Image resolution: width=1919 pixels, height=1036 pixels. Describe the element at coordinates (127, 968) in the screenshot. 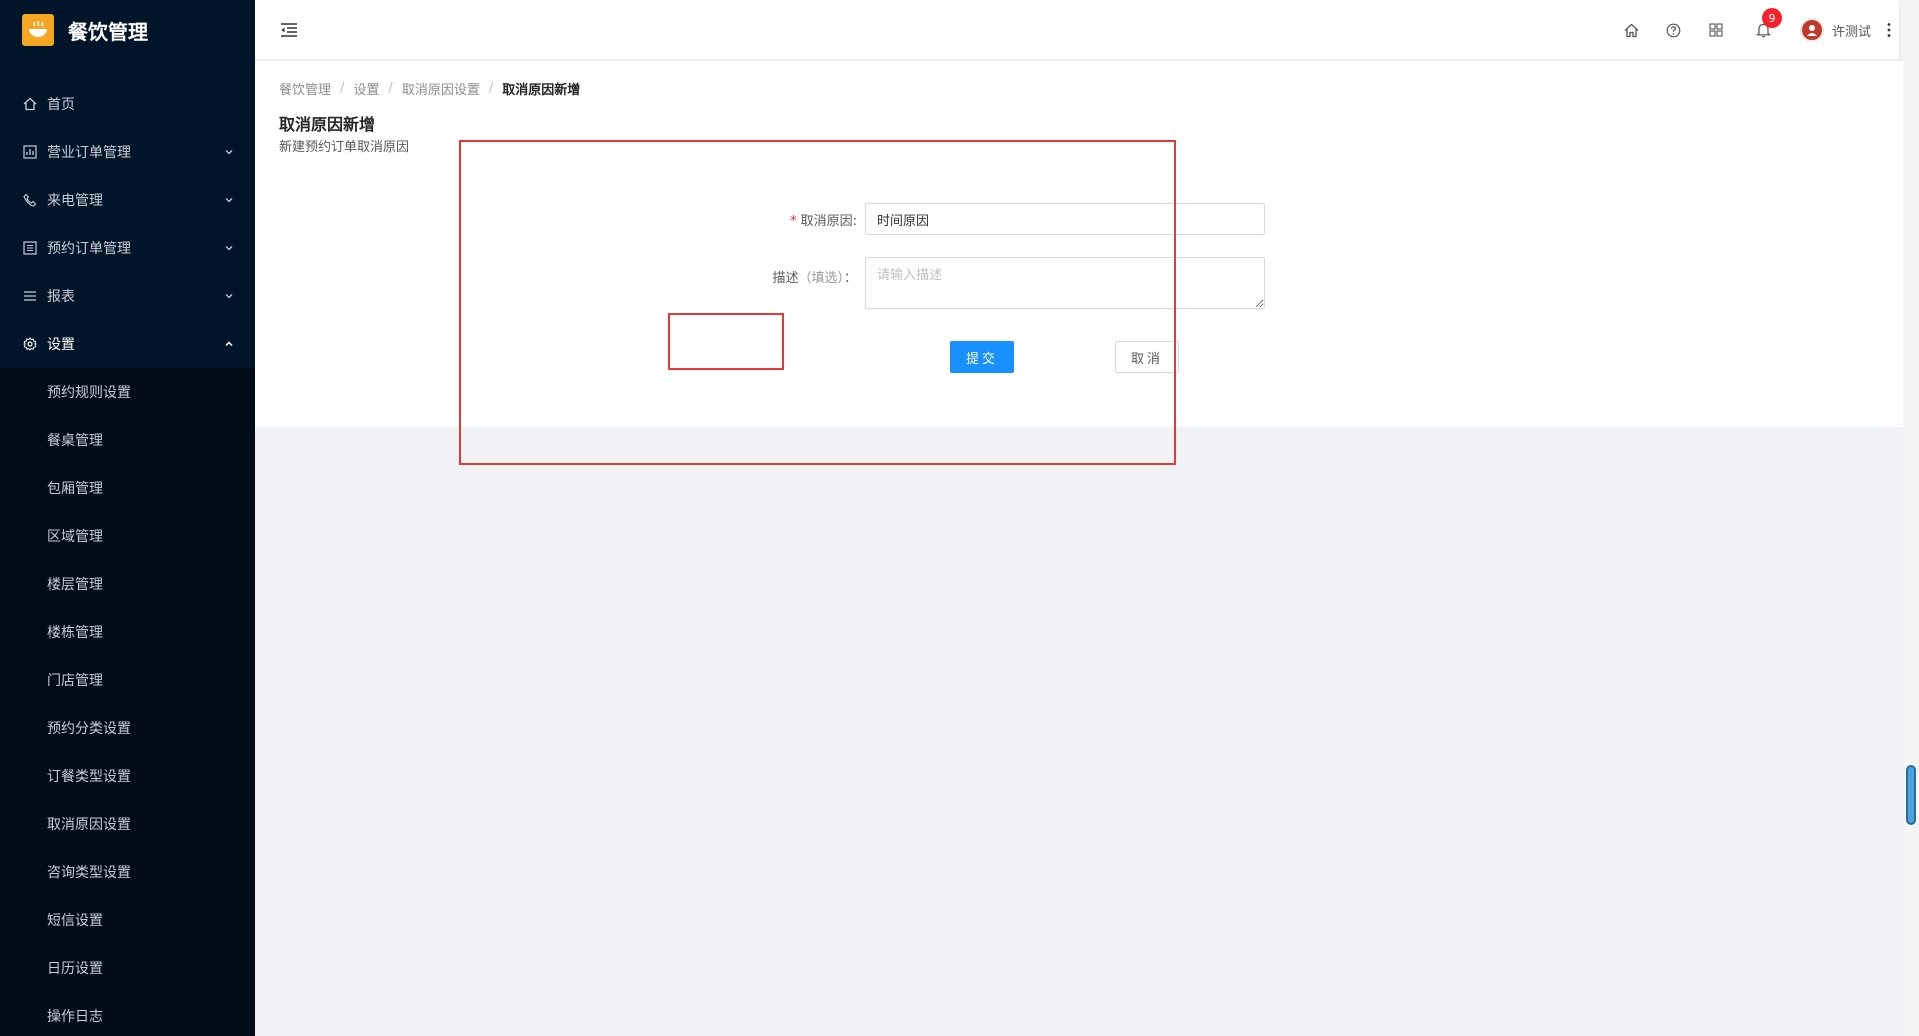

I see `submenu-item: 日历设置` at that location.